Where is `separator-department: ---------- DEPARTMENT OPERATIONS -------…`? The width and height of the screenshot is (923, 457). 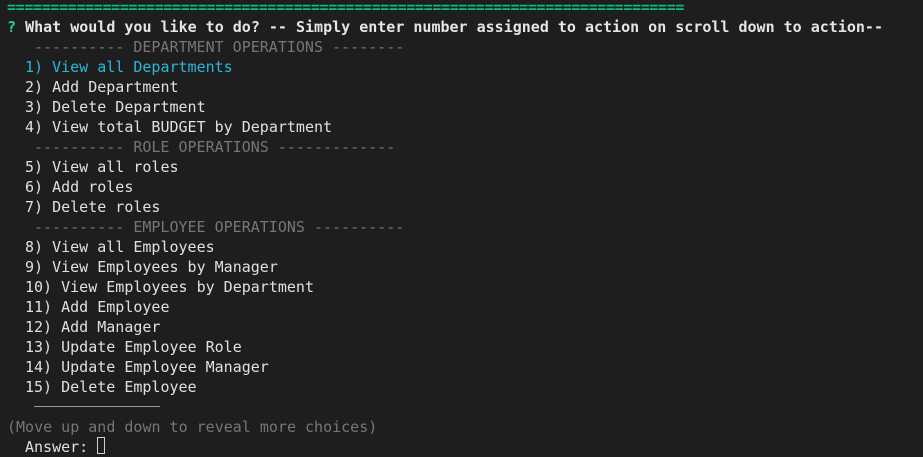
separator-department: ---------- DEPARTMENT OPERATIONS -------… is located at coordinates (219, 47).